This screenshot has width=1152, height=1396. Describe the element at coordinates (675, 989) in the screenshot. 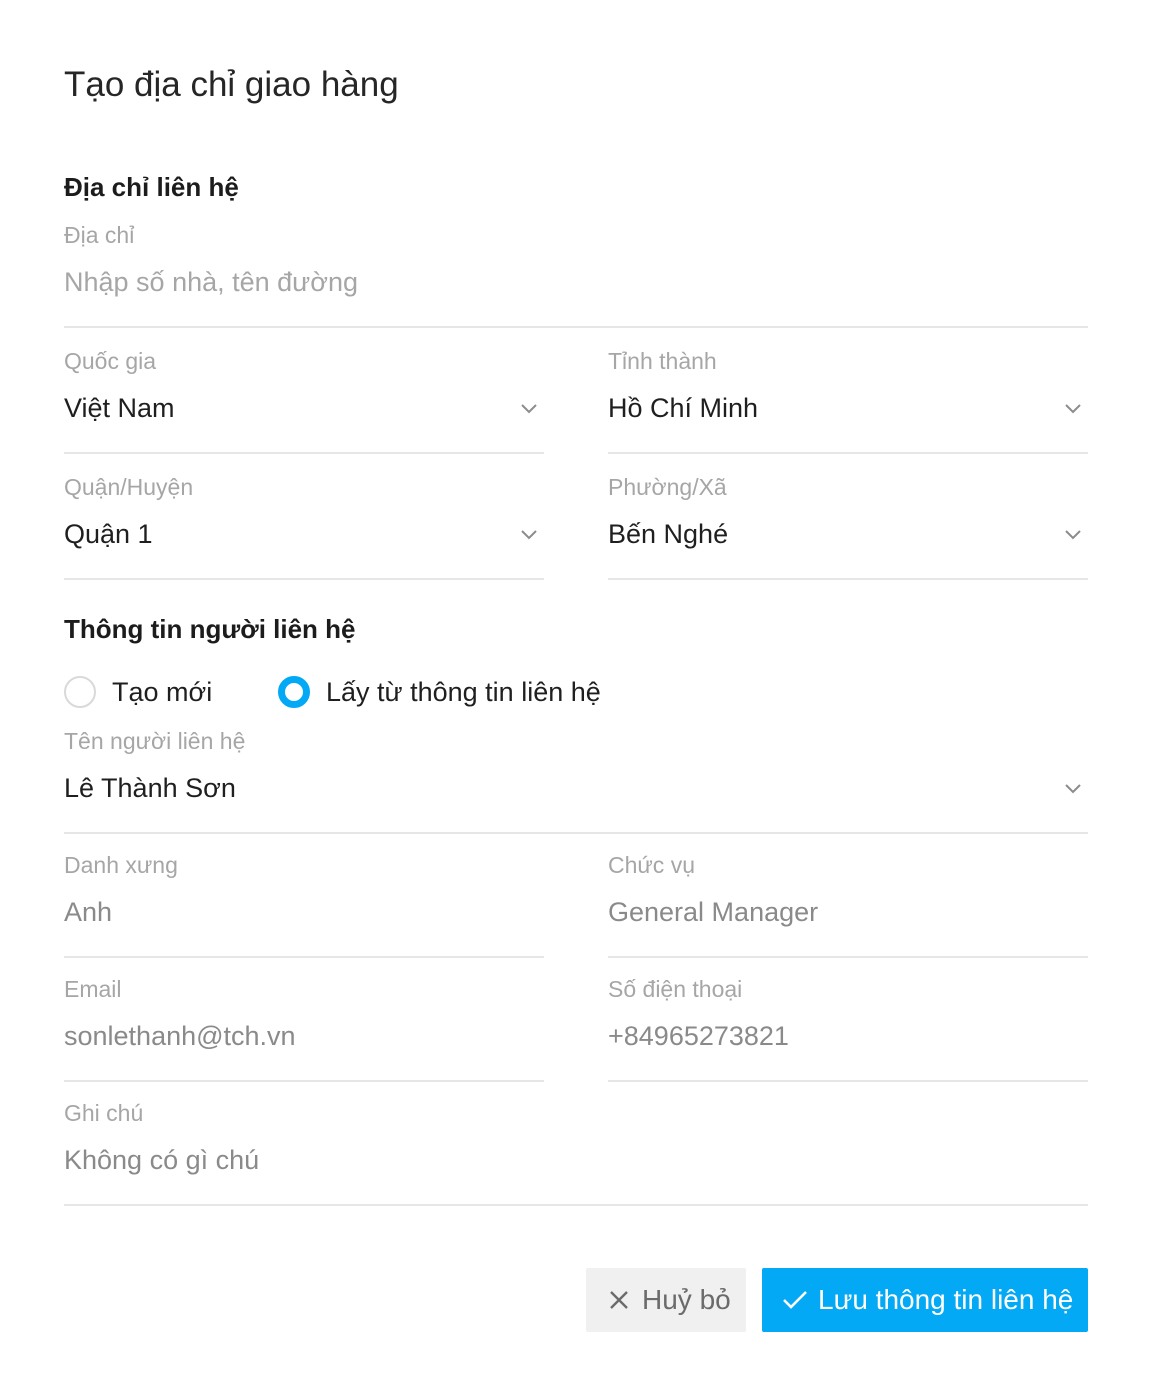

I see `phone-label: Số điện thoại` at that location.